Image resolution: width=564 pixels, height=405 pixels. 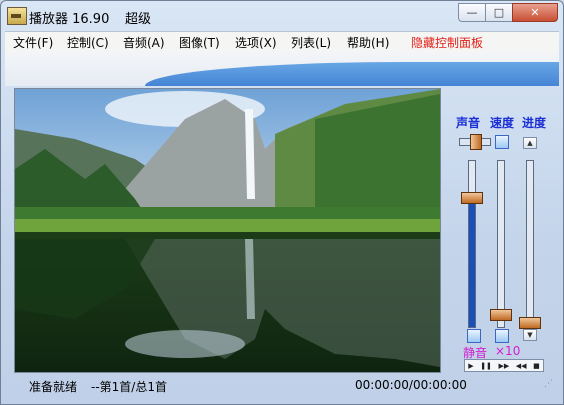 I want to click on banner-wave, so click(x=352, y=74).